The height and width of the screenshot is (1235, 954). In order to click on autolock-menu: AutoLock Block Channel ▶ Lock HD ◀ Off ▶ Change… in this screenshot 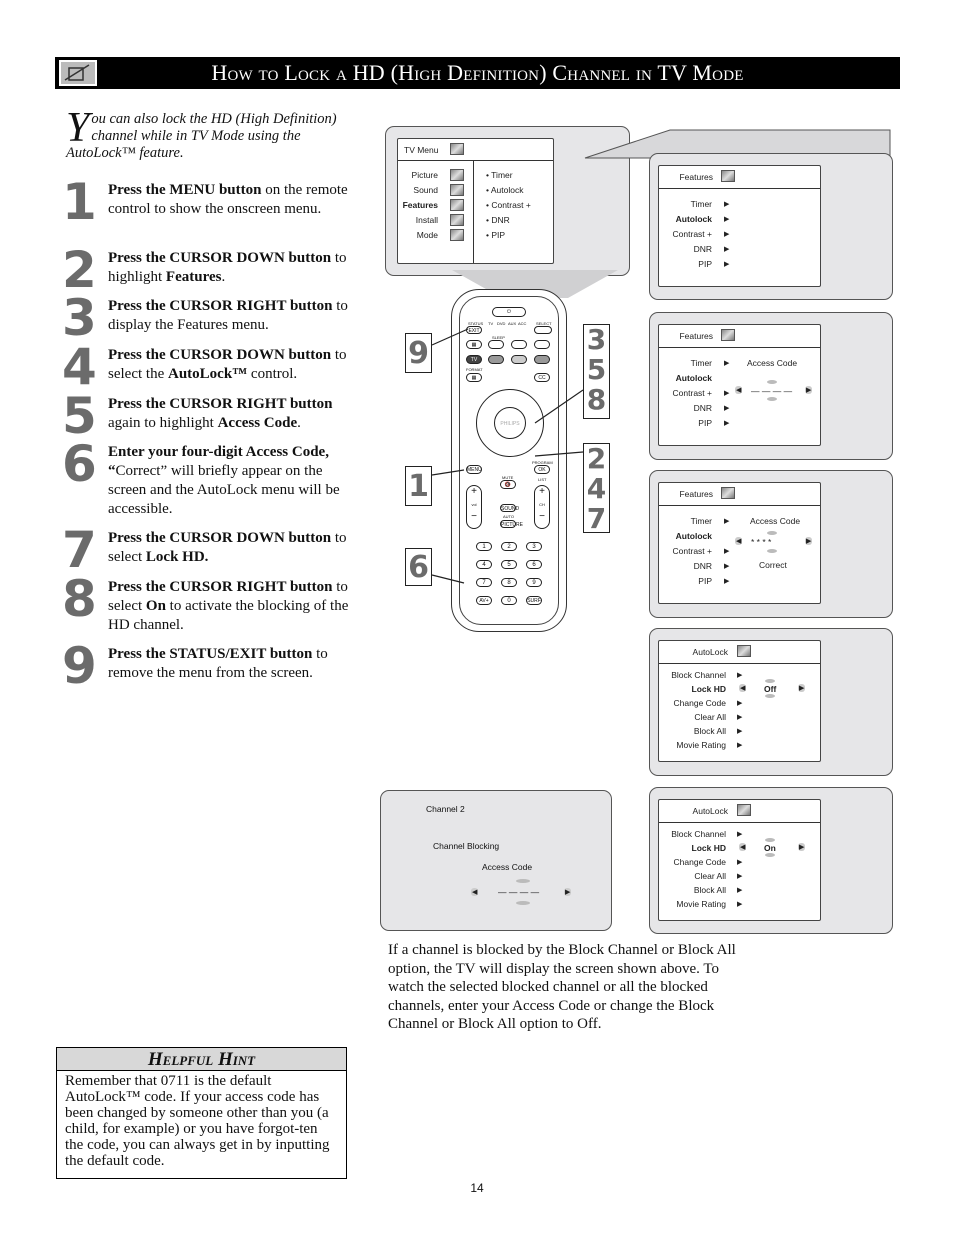, I will do `click(739, 701)`.